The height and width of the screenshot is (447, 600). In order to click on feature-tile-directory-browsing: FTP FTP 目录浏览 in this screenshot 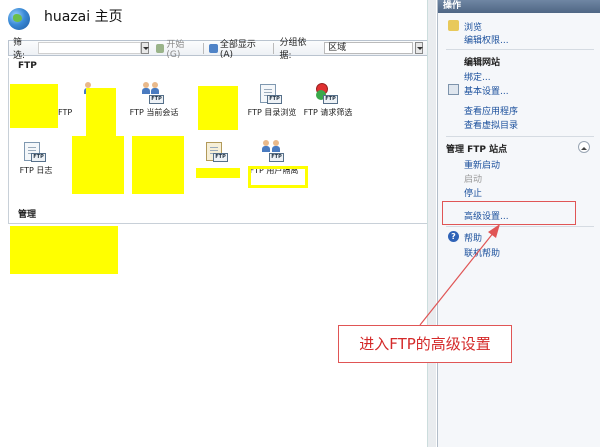, I will do `click(271, 111)`.